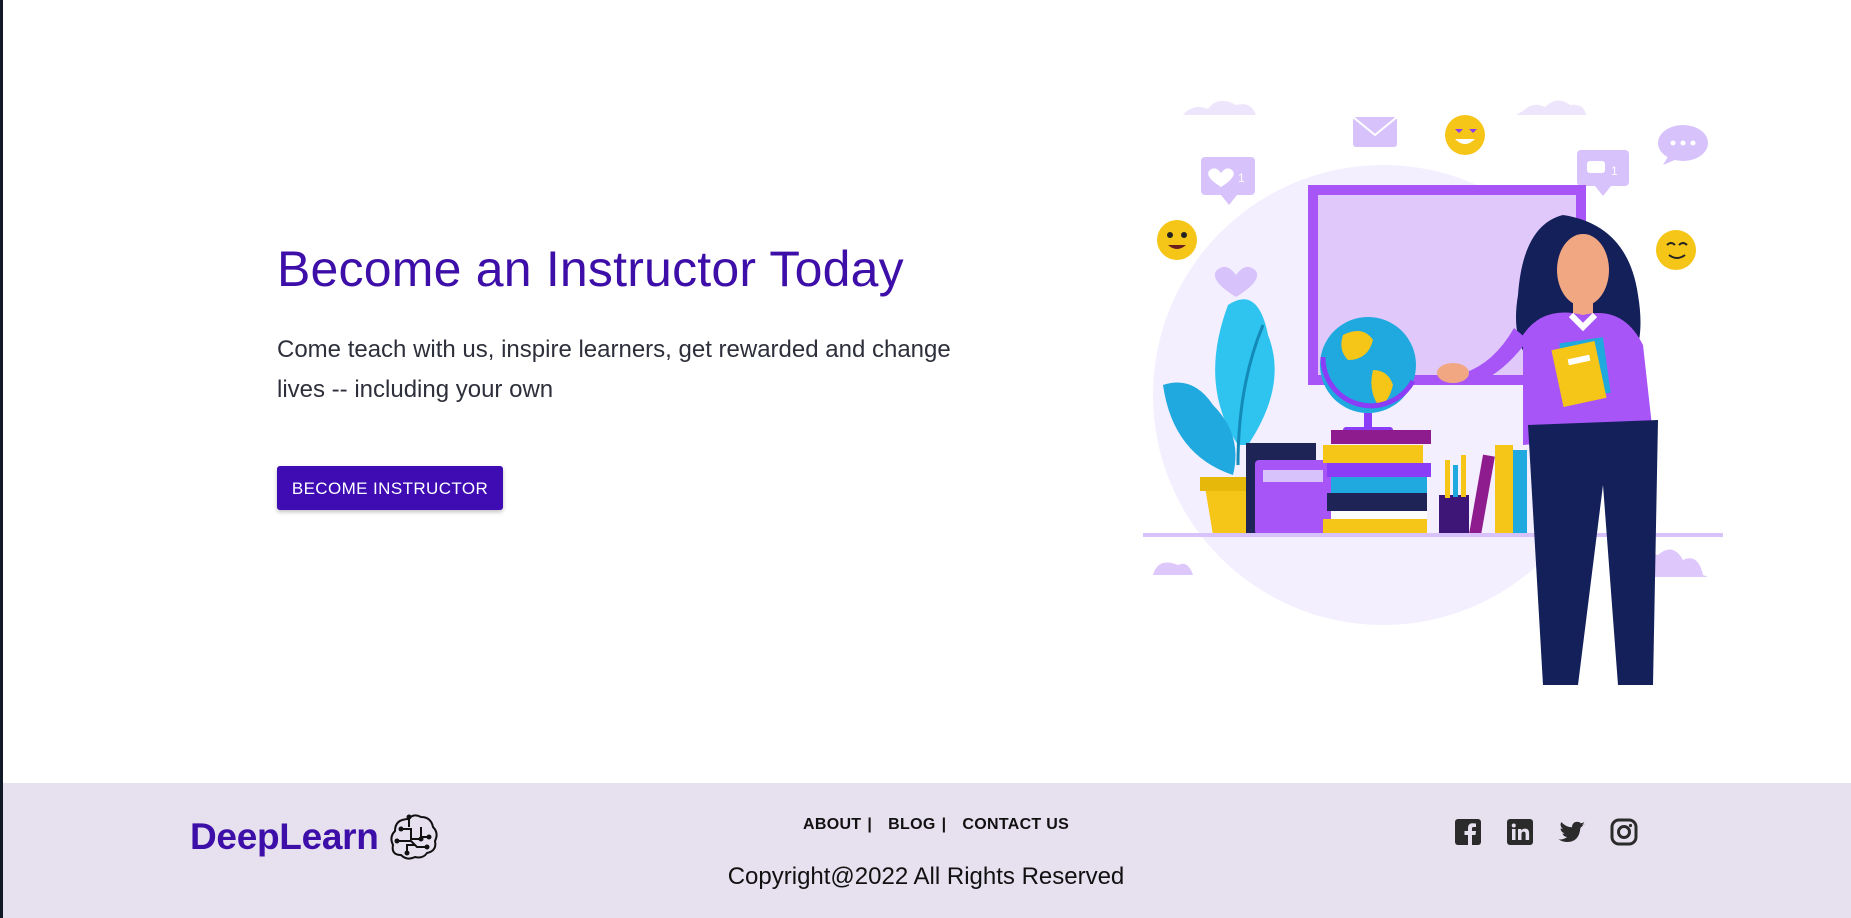 The width and height of the screenshot is (1851, 918). I want to click on hero-title: Become an Instructor Today, so click(590, 269).